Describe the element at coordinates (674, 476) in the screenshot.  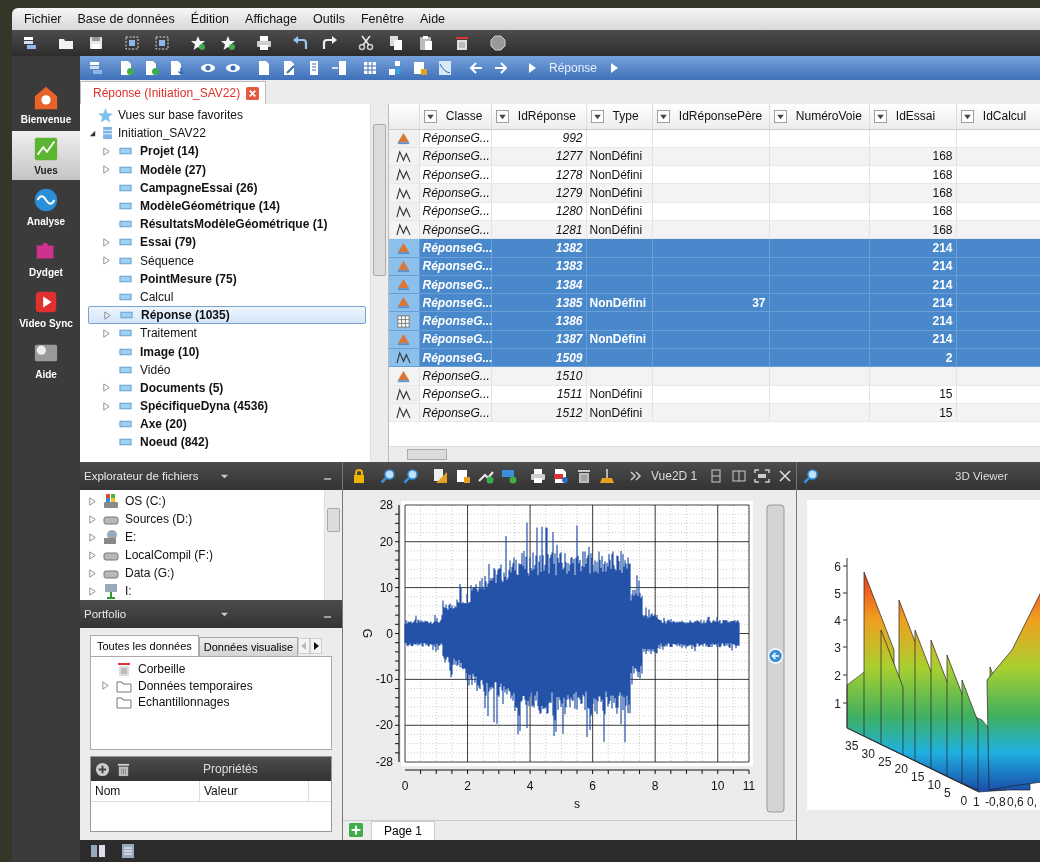
I see `view-title: Vue2D 1` at that location.